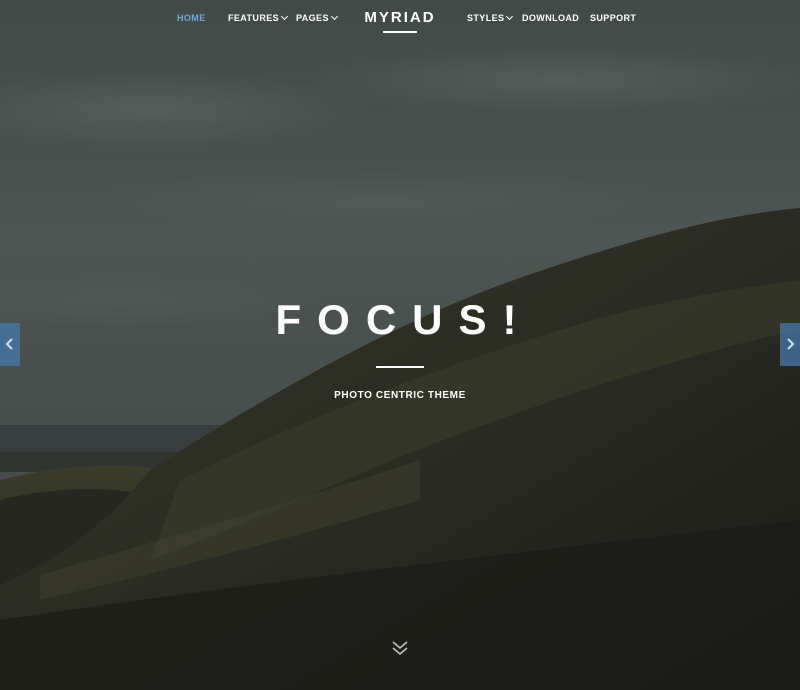 This screenshot has width=800, height=690. I want to click on nav-item-features: FEATURES, so click(258, 17).